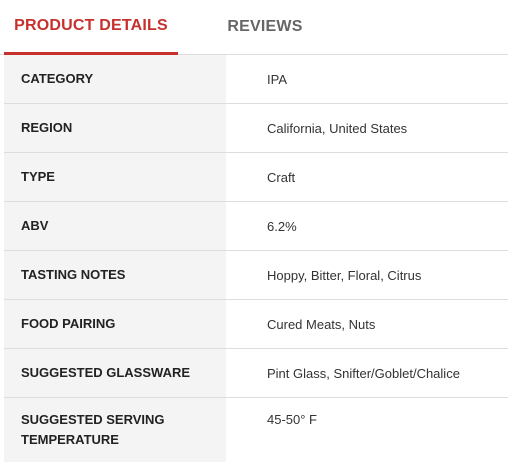 This screenshot has width=508, height=473. I want to click on detail-label: TASTING NOTES, so click(115, 275).